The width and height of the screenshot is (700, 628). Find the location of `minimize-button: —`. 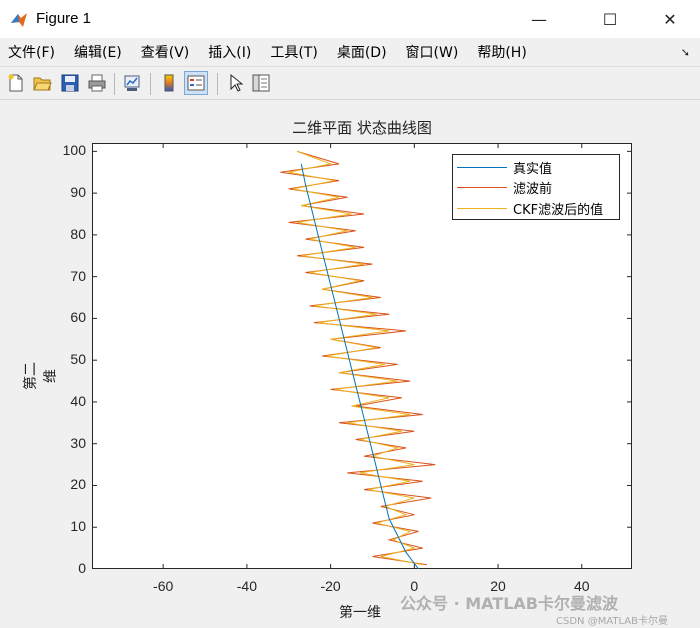

minimize-button: — is located at coordinates (539, 19).